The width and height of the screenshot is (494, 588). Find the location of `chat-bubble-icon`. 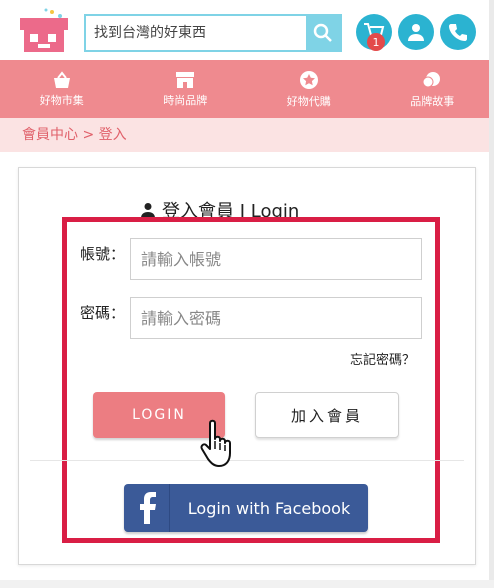

chat-bubble-icon is located at coordinates (431, 79).